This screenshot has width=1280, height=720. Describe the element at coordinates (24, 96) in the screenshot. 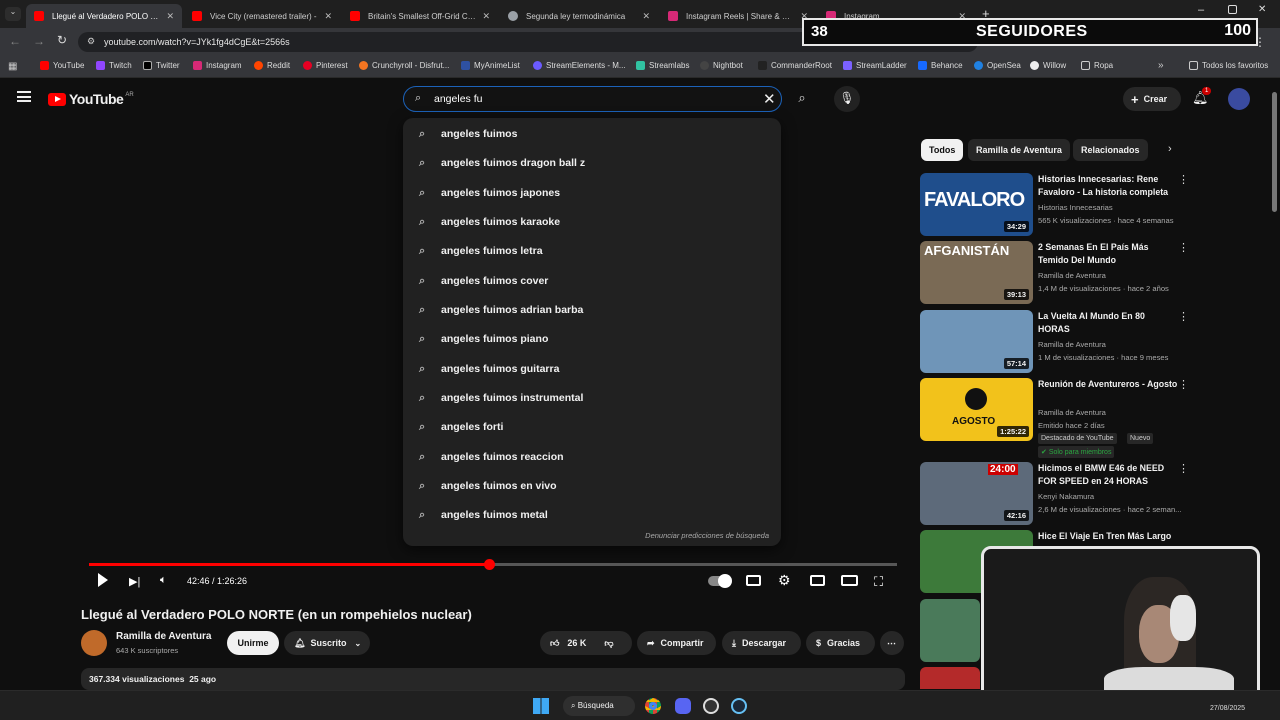

I see `menu-icon` at that location.